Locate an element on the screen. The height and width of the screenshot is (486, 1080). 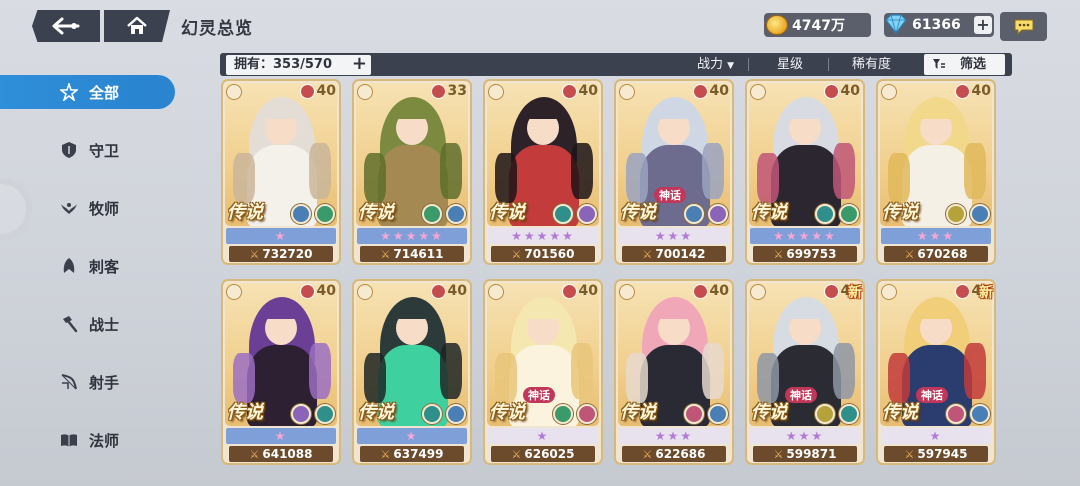
sidebar-item-mage: 法师 is located at coordinates (87, 440).